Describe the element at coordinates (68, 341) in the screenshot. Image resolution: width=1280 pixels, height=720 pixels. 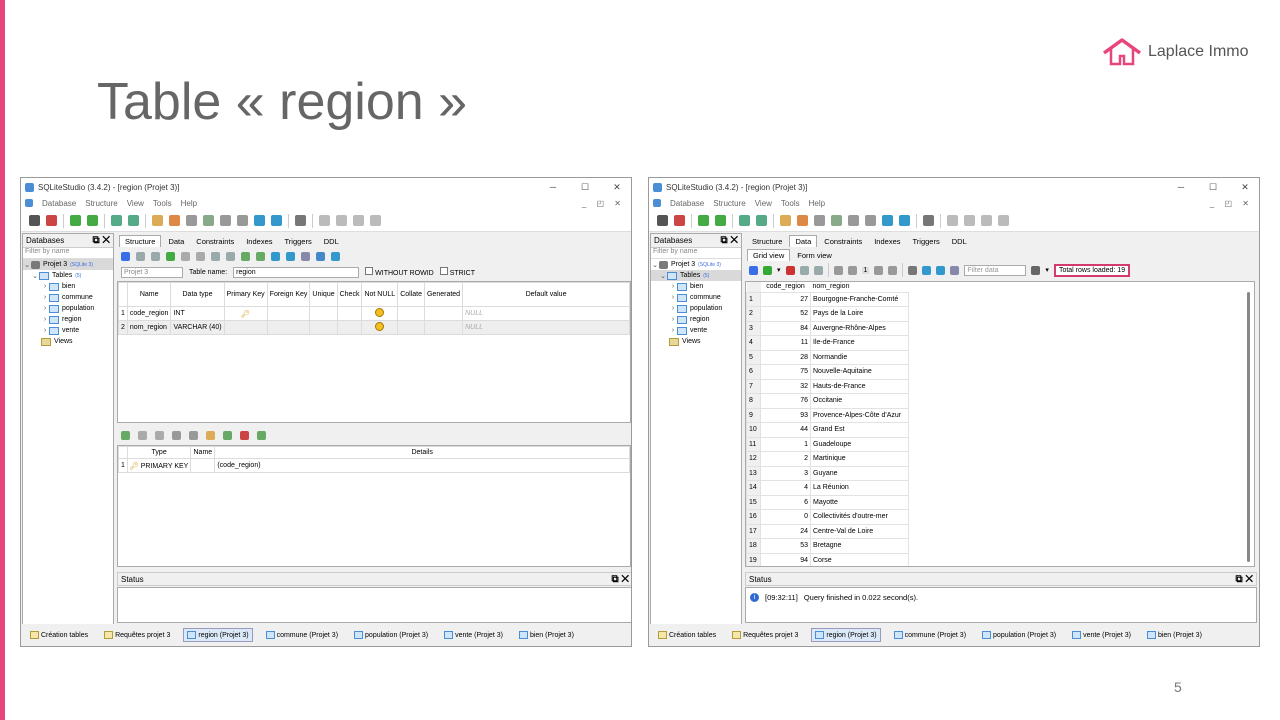
I see `tree-views: Views` at that location.